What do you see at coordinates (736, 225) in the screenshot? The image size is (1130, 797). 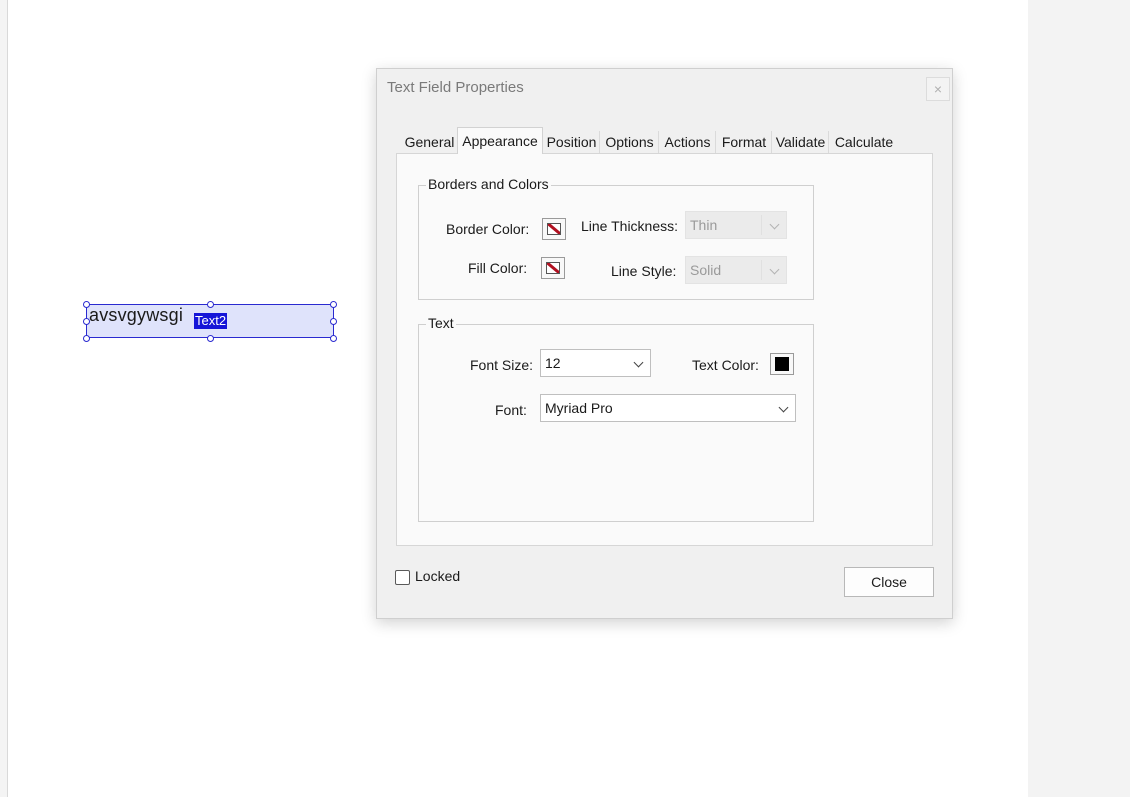 I see `line-thickness-select: Thin` at bounding box center [736, 225].